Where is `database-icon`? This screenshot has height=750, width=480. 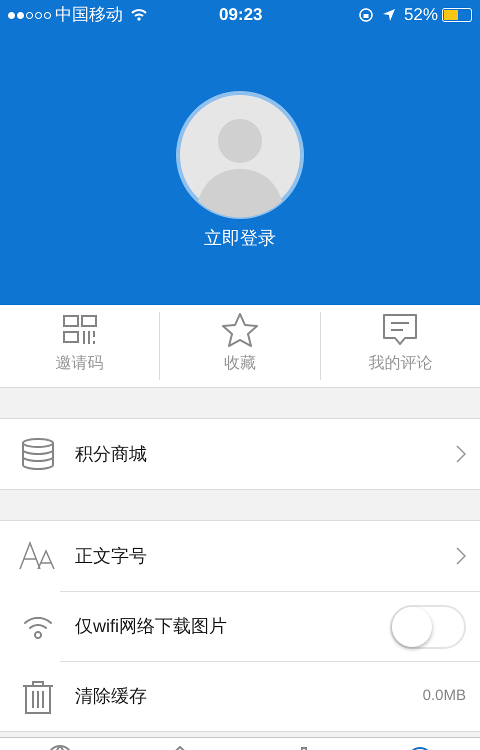 database-icon is located at coordinates (37, 454).